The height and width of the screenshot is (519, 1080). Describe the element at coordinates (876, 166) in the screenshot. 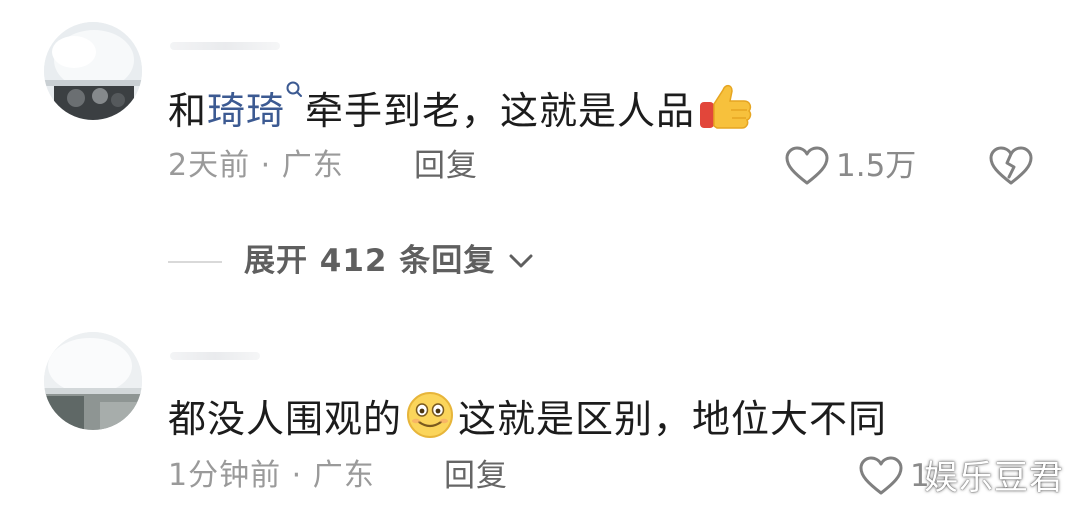

I see `like-count: 1.5万` at that location.